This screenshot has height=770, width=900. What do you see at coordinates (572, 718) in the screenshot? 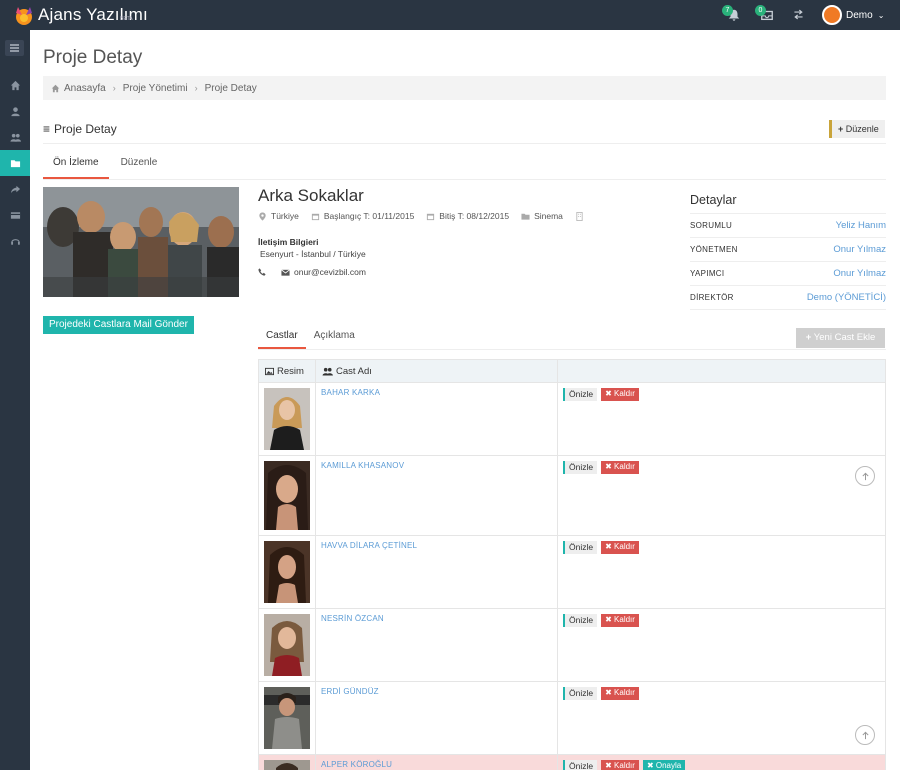
I see `table-row: ERDİ GÜNDÜZ Önizle ✖ Kaldır` at bounding box center [572, 718].